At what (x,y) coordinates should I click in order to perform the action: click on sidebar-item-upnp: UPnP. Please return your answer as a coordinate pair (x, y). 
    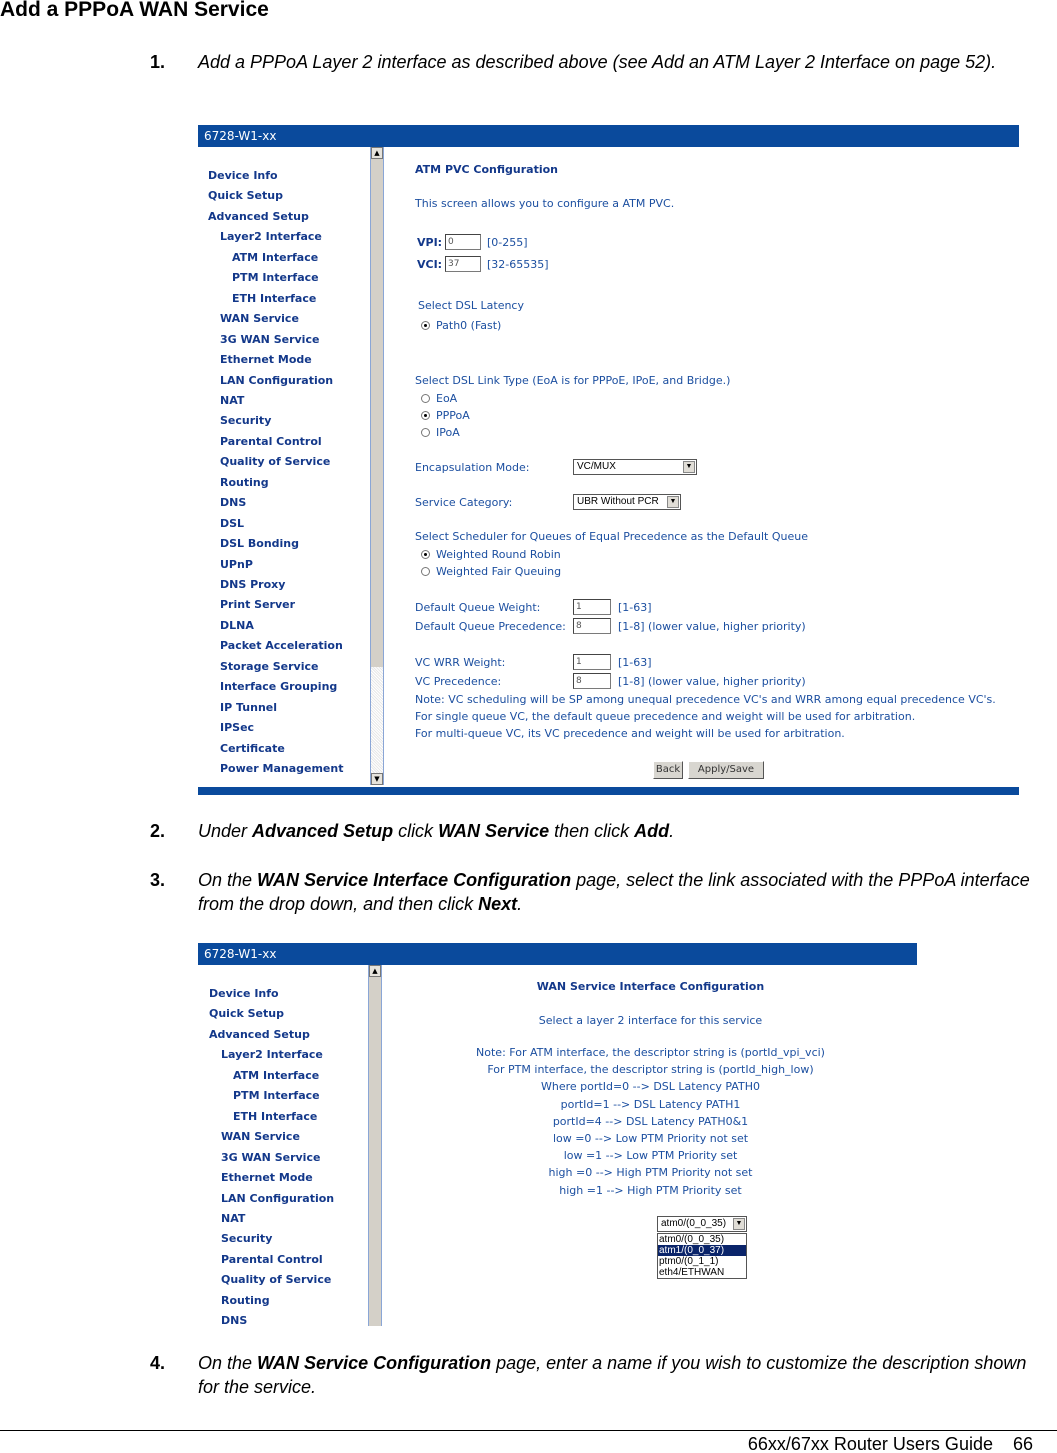
    Looking at the image, I should click on (236, 564).